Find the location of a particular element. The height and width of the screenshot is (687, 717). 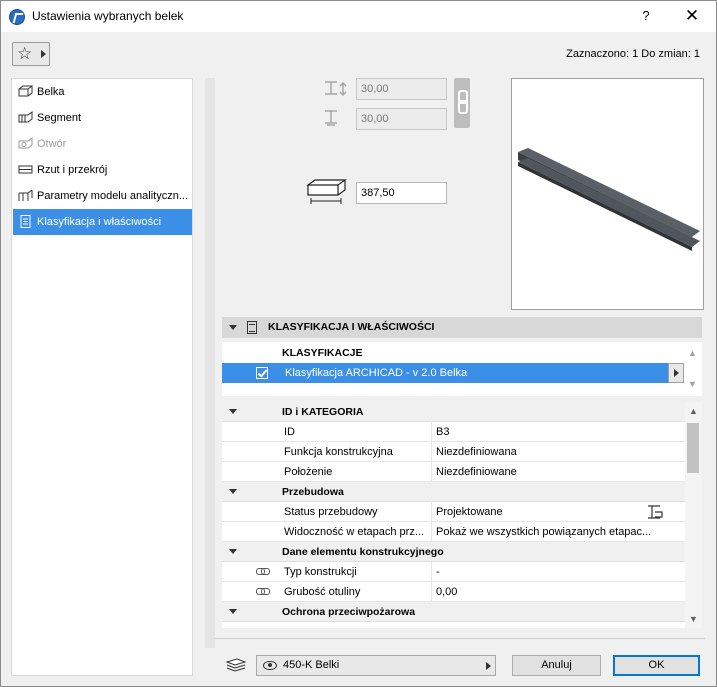

classification-row: Klasyfikacja ARCHICAD - v 2.0 Belka is located at coordinates (445, 373).